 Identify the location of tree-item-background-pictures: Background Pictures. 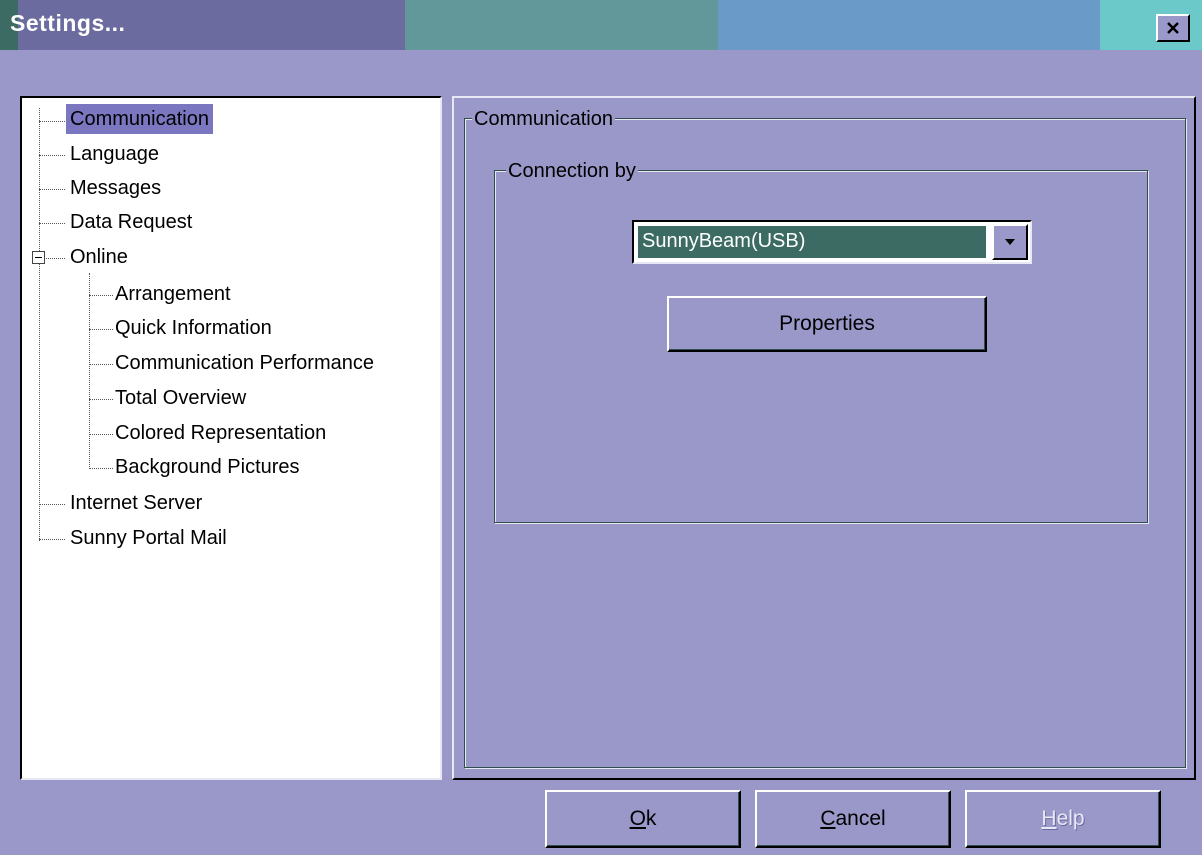
(207, 467).